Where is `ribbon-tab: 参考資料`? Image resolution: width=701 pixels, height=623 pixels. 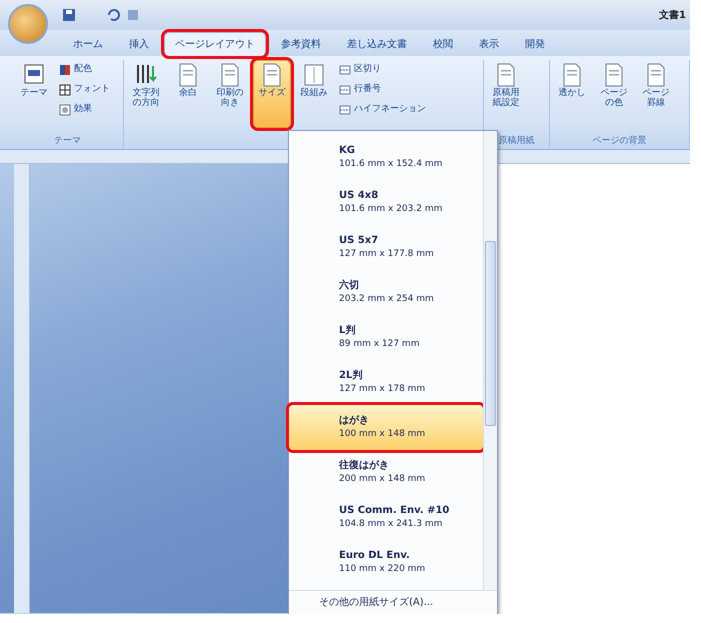
ribbon-tab: 参考資料 is located at coordinates (301, 44).